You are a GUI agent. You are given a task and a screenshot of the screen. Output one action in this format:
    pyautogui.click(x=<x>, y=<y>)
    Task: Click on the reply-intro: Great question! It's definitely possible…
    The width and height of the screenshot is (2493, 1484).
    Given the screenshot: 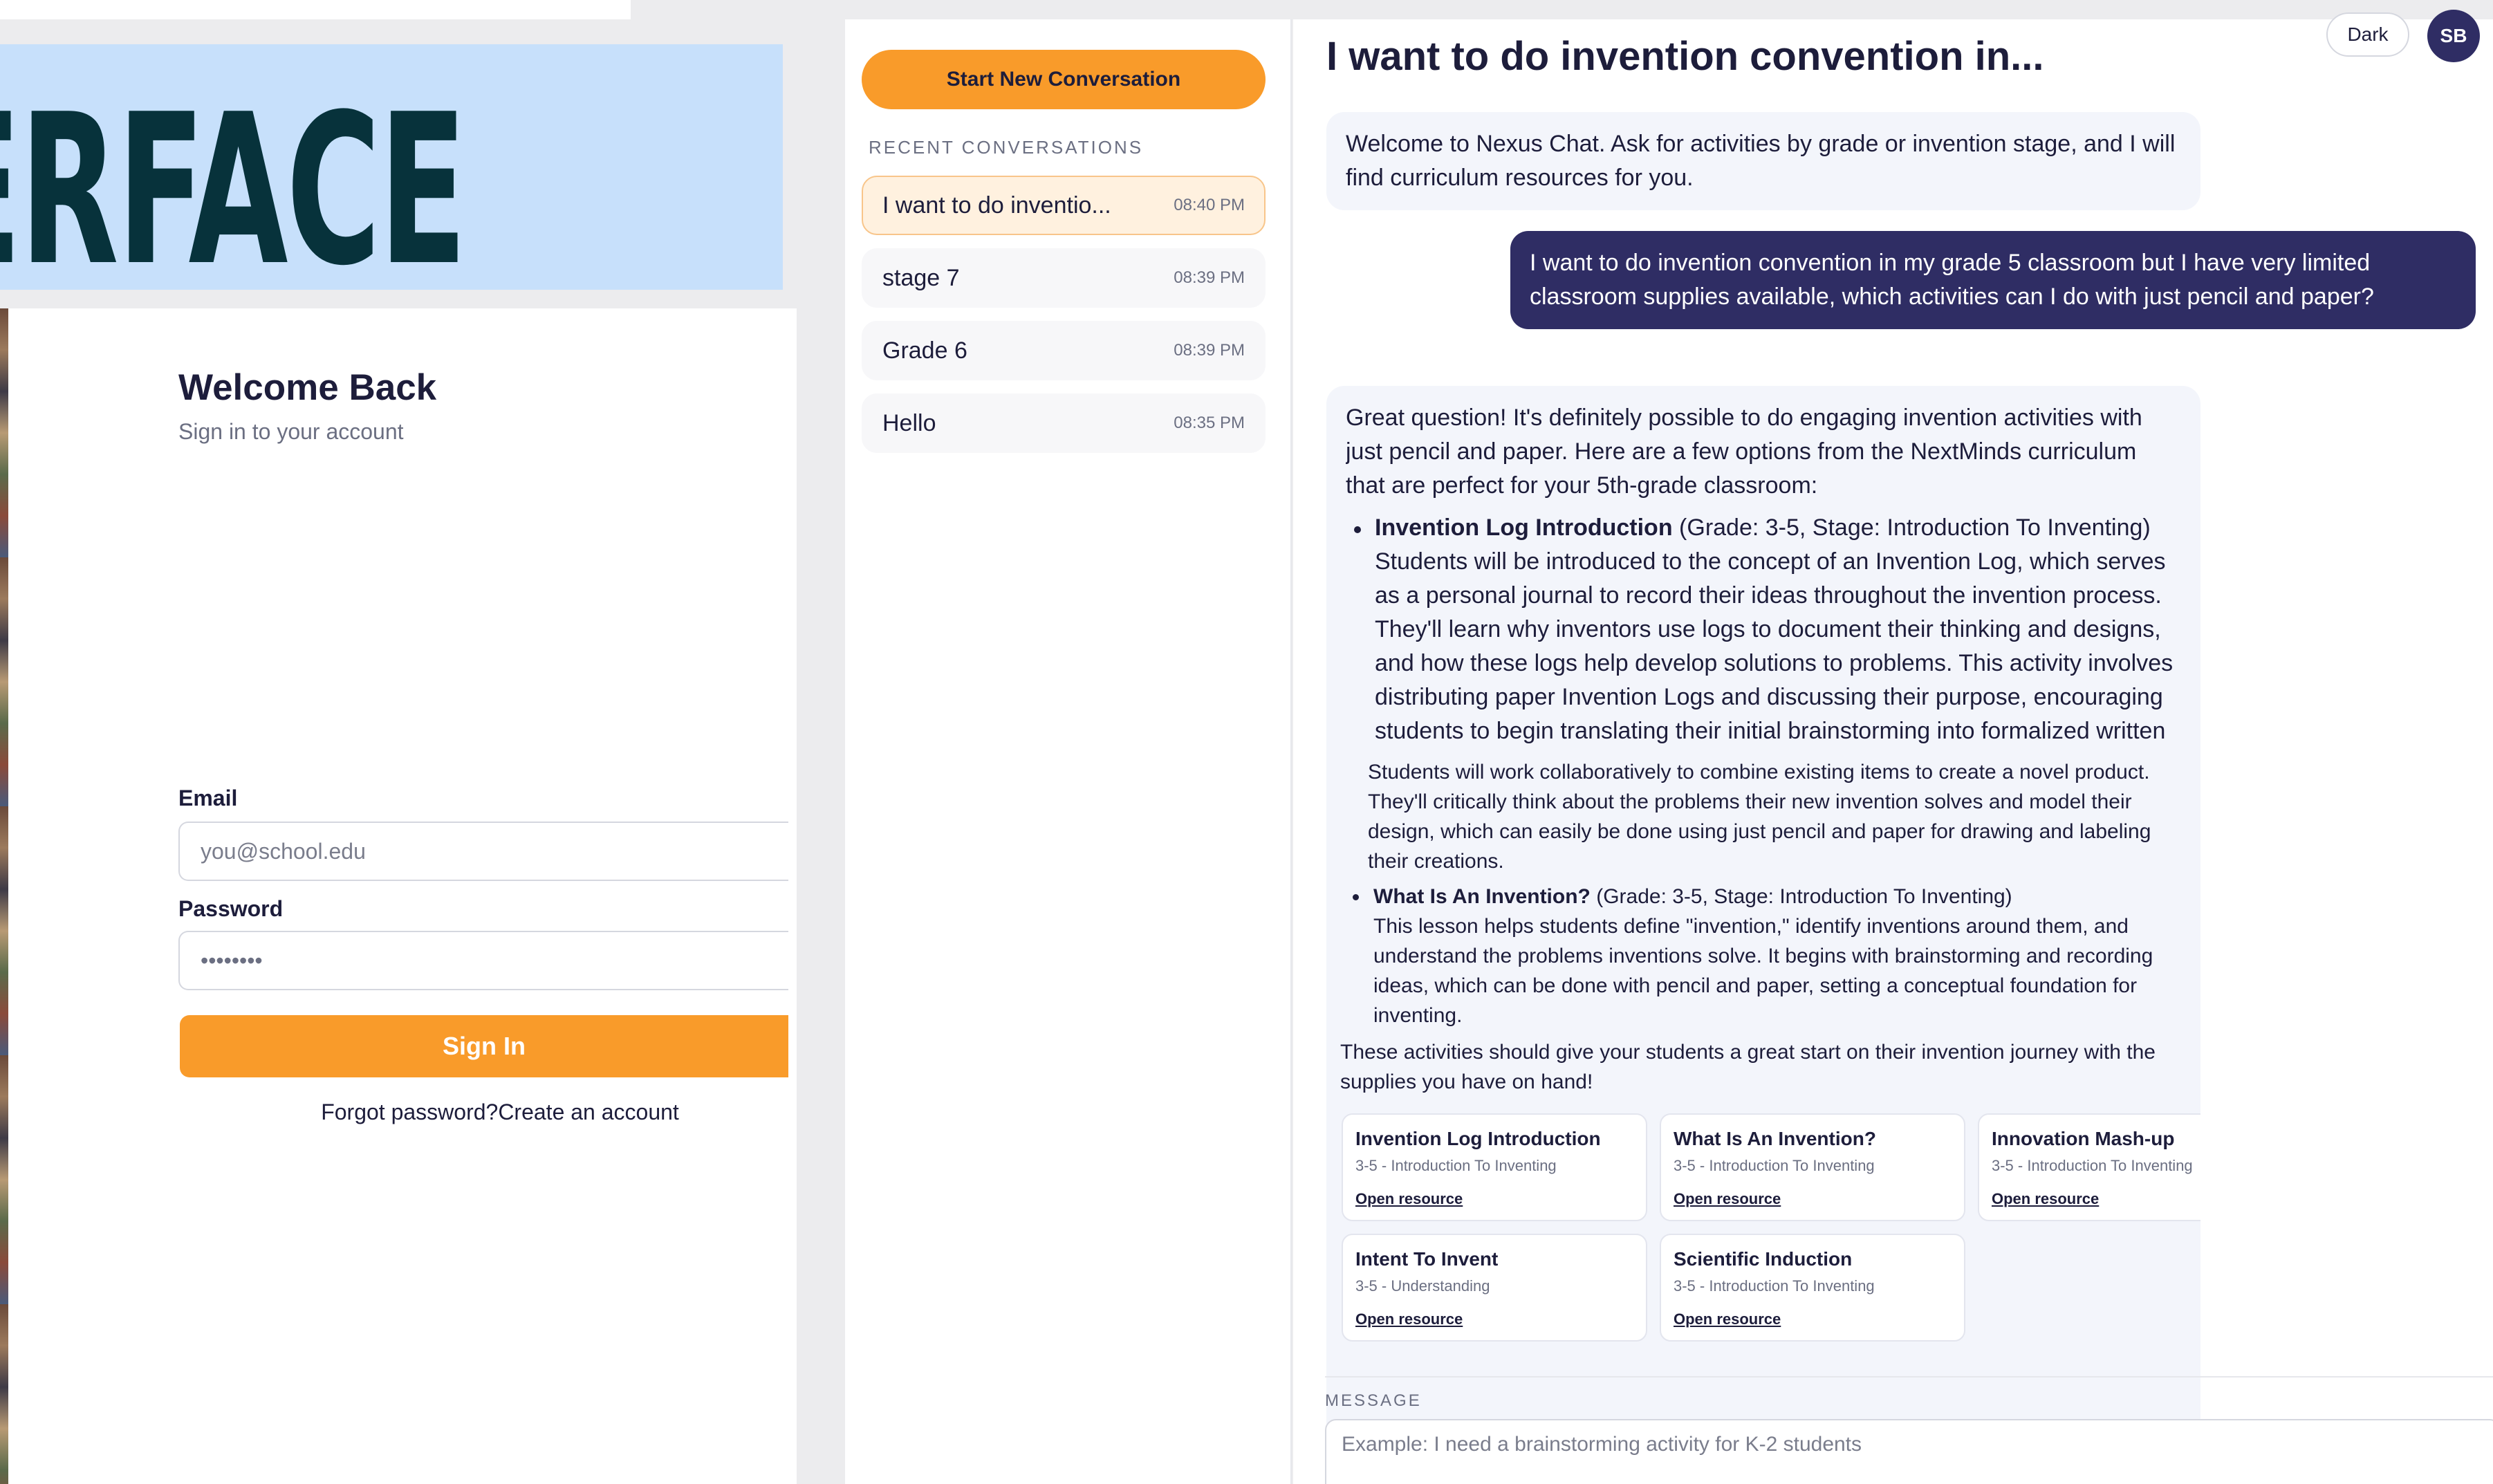 What is the action you would take?
    pyautogui.click(x=1744, y=452)
    